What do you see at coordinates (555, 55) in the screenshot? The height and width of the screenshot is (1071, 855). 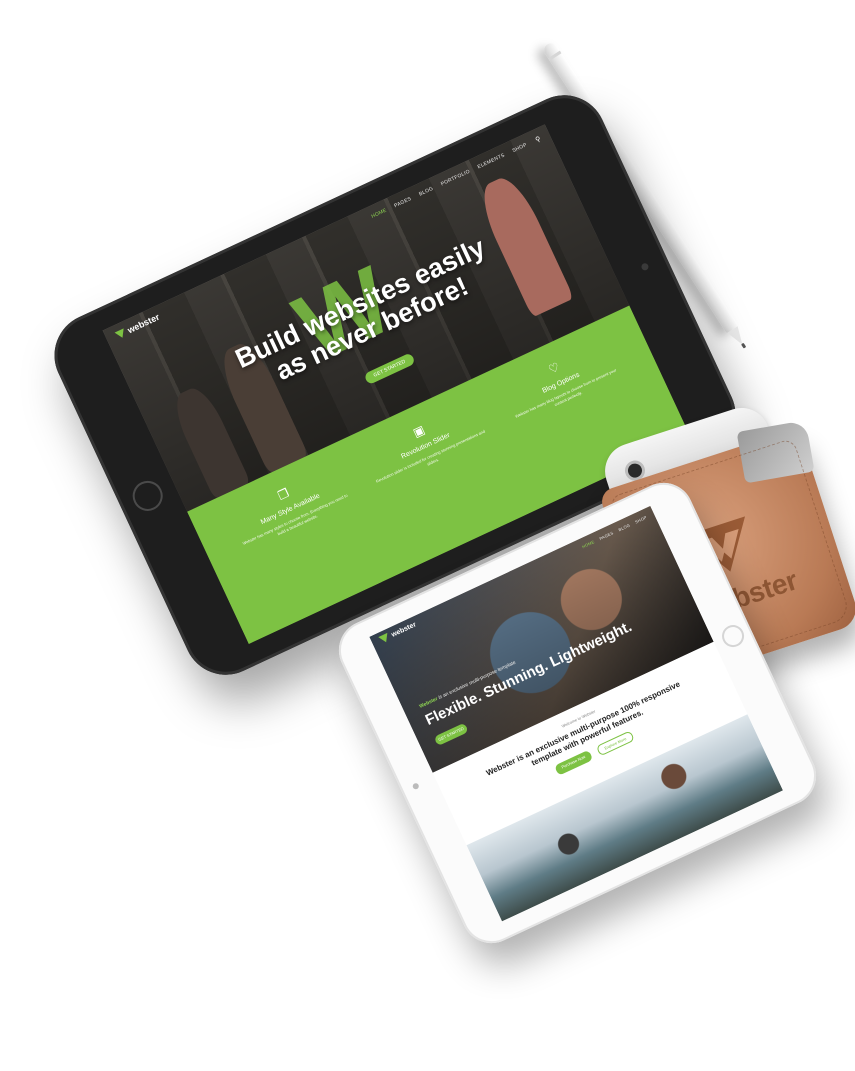 I see `pencil-band` at bounding box center [555, 55].